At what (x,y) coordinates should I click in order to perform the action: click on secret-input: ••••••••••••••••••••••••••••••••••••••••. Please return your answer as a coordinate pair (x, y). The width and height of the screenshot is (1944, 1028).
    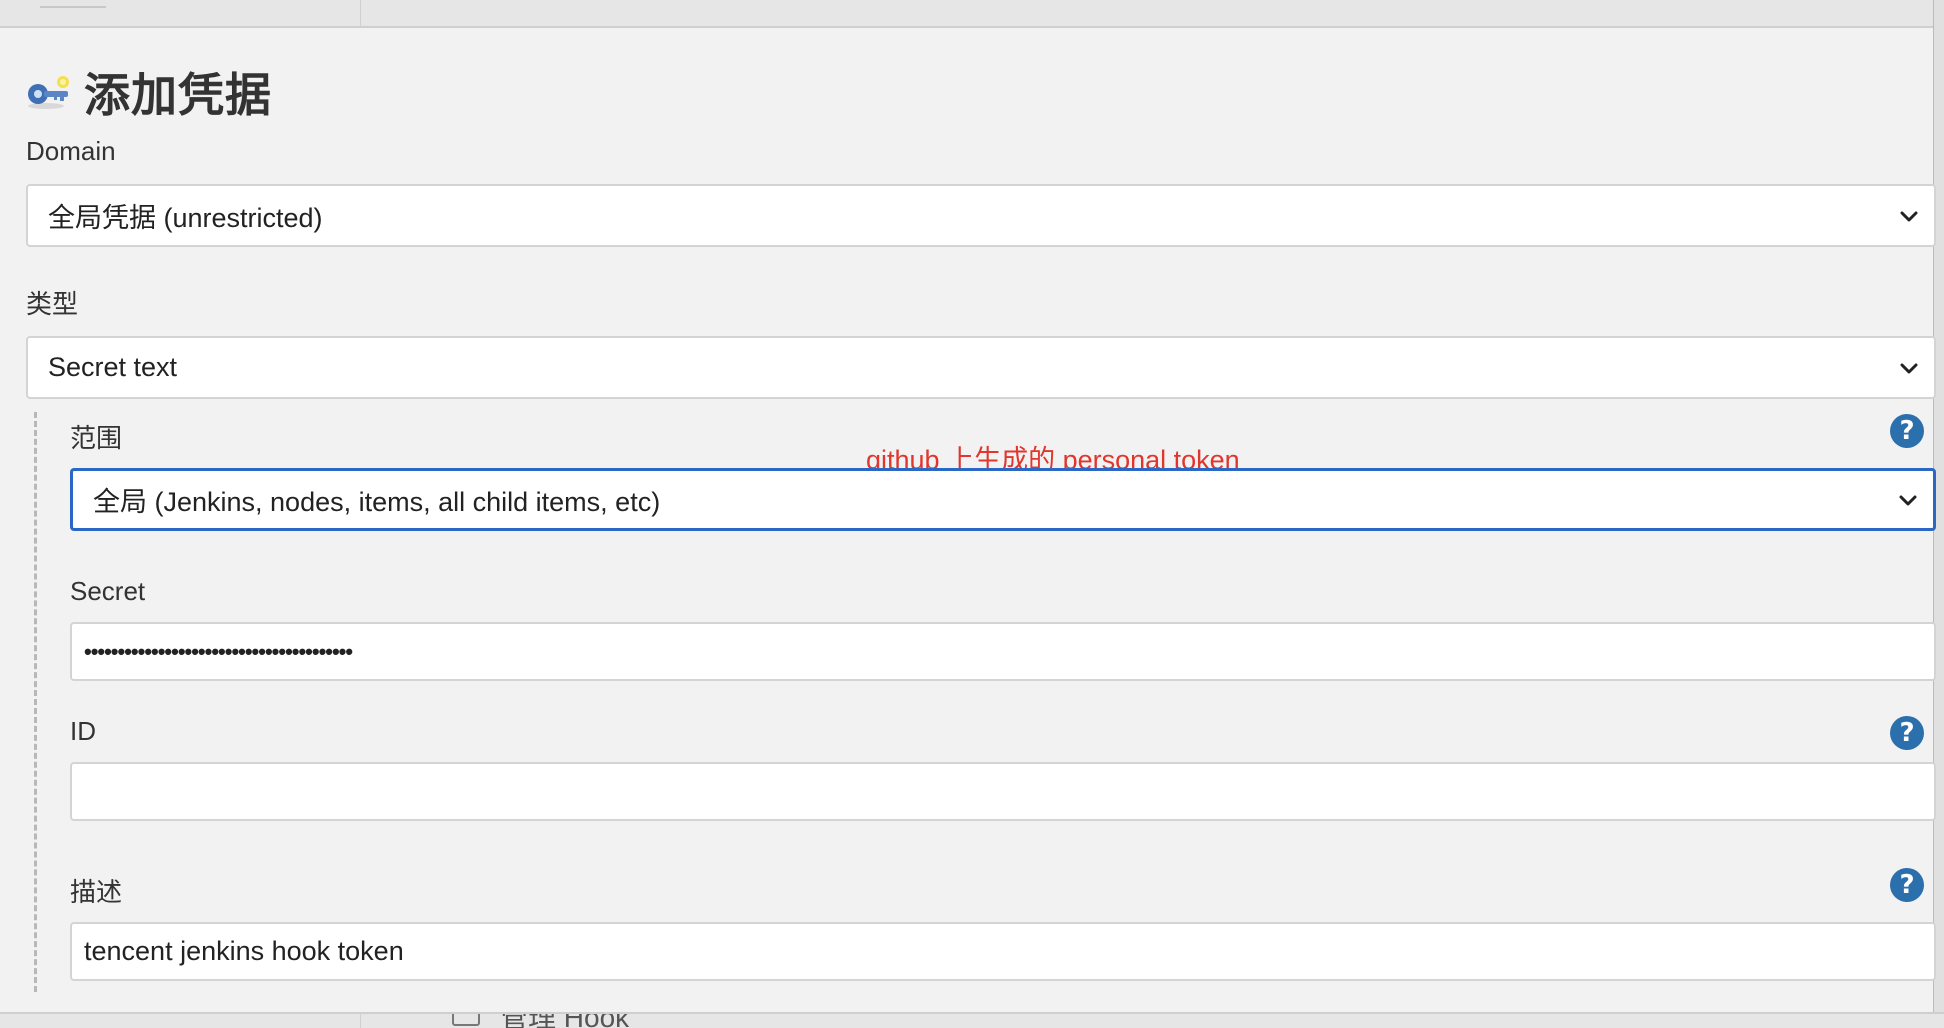
    Looking at the image, I should click on (1003, 651).